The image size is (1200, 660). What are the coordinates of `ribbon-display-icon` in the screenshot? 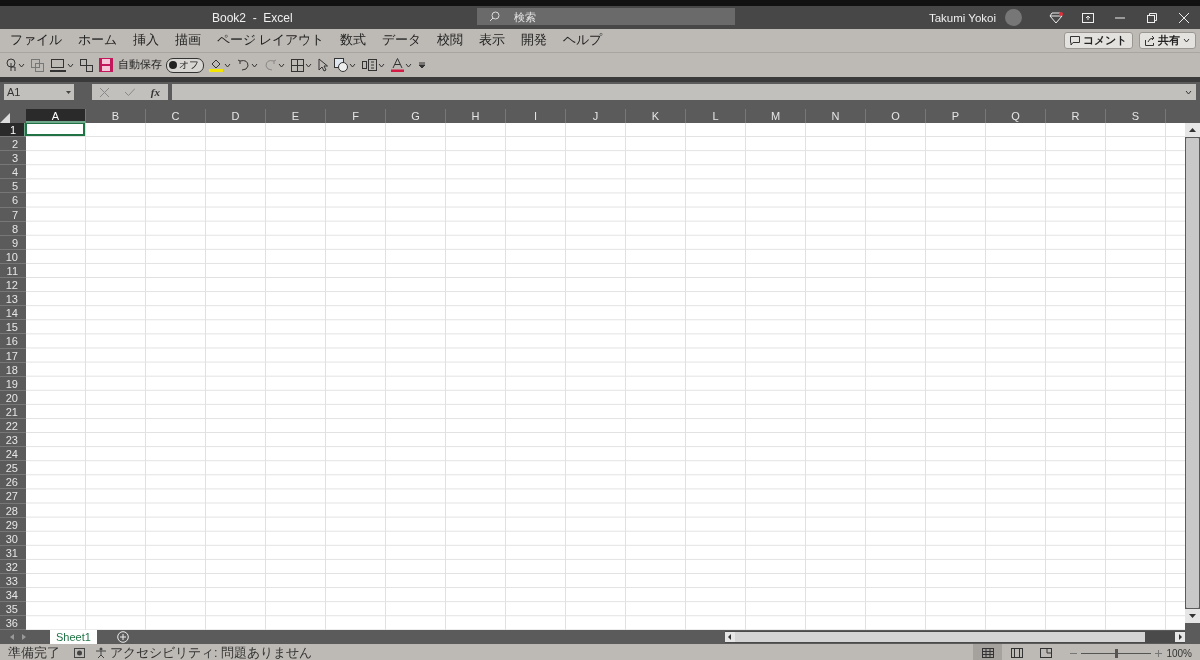 It's located at (1088, 17).